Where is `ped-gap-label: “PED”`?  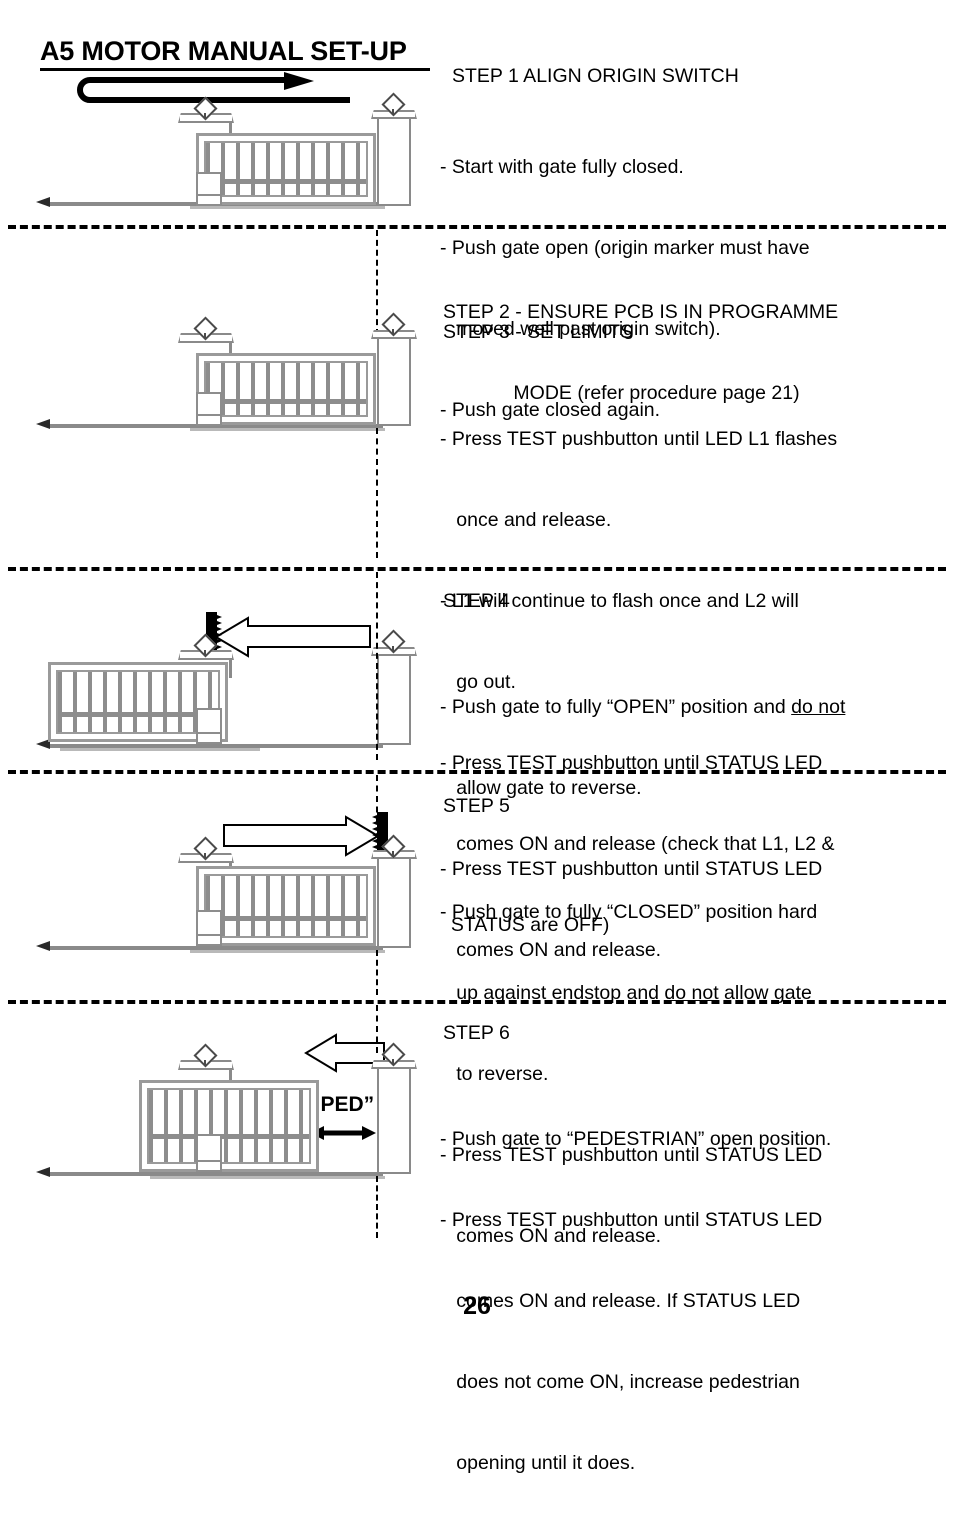
ped-gap-label: “PED” is located at coordinates (342, 1104).